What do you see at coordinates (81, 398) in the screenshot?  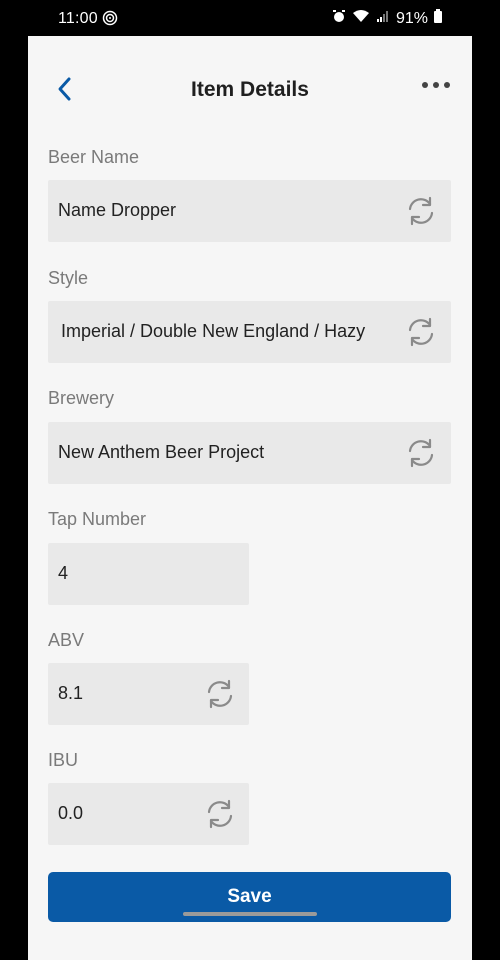 I see `brewery-label: Brewery` at bounding box center [81, 398].